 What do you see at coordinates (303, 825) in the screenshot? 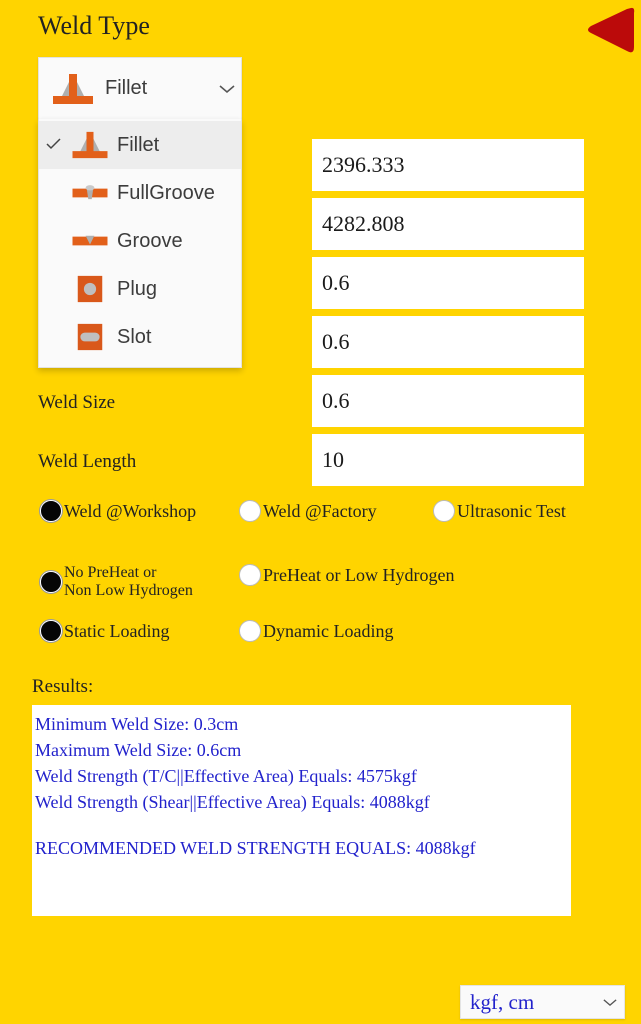
I see `result-line-spacer` at bounding box center [303, 825].